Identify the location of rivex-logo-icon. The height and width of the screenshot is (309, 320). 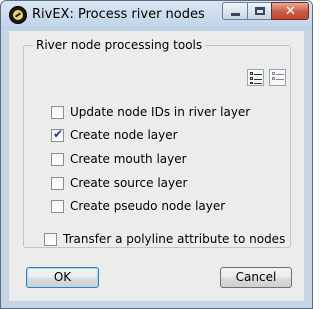
(18, 15).